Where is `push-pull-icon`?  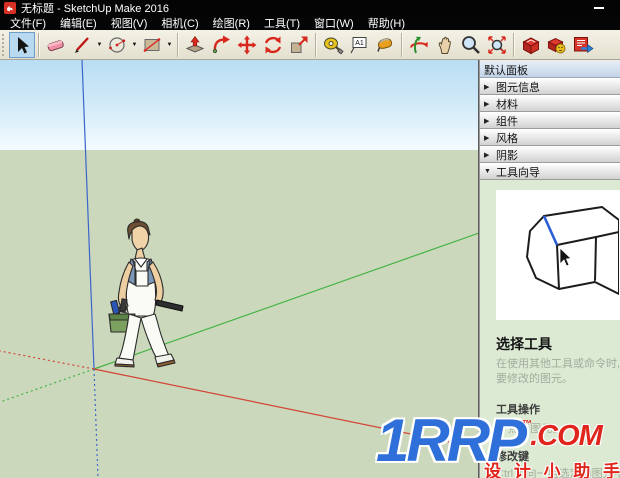 push-pull-icon is located at coordinates (195, 44).